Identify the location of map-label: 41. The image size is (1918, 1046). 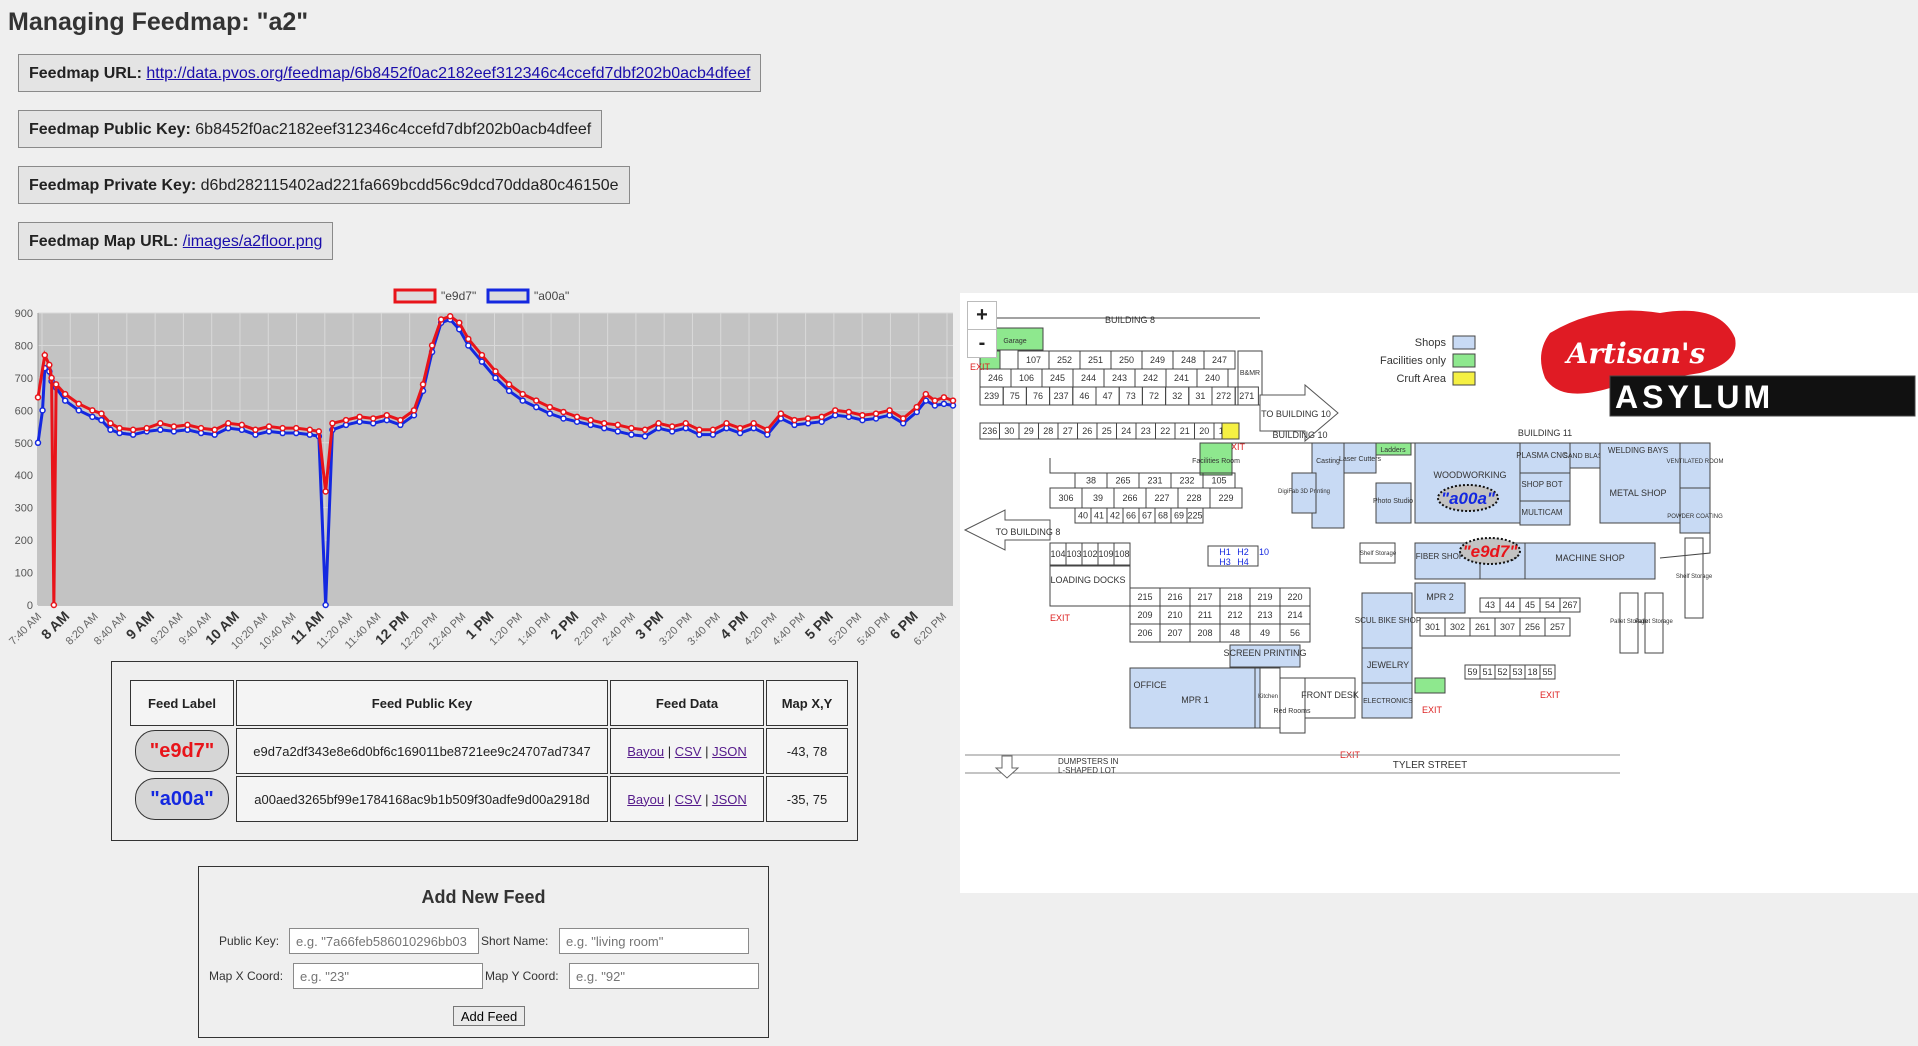
(1099, 516).